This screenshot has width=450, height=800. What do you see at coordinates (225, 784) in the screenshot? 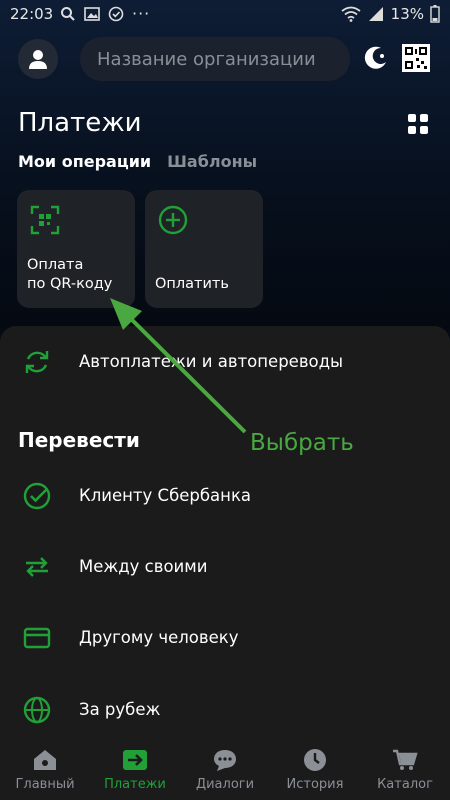
I see `nav-label: Диалоги` at bounding box center [225, 784].